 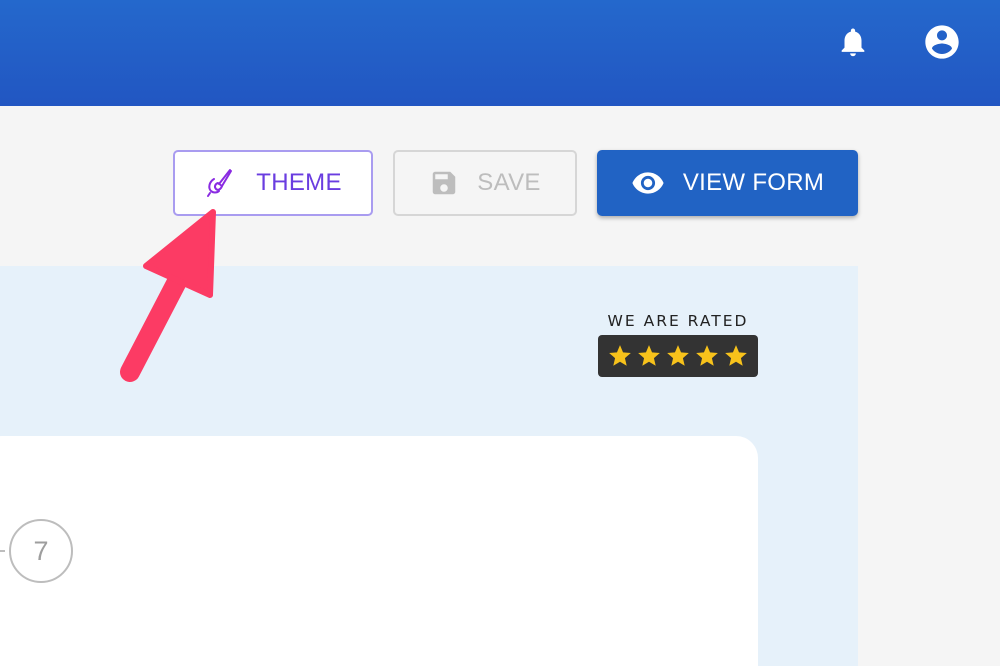 I want to click on step-number: 7, so click(x=41, y=550).